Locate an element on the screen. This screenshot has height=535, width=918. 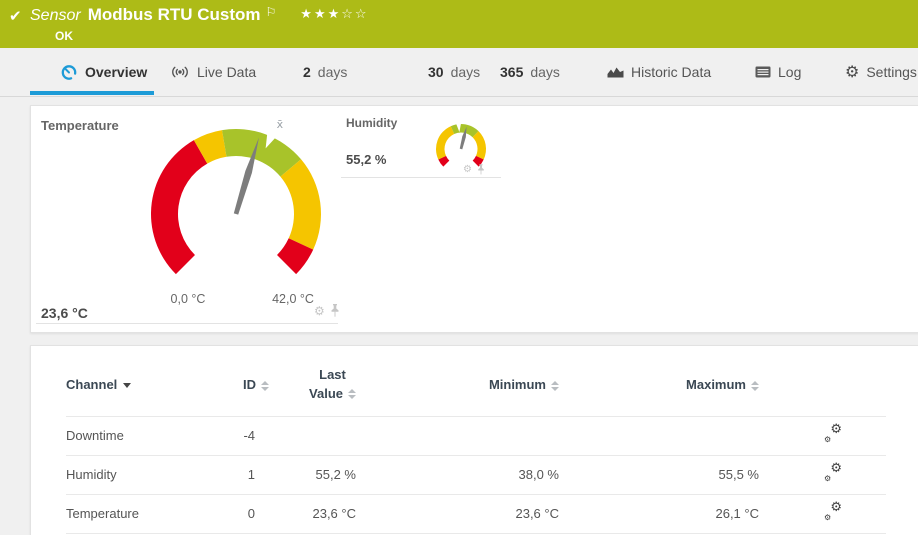
tab-365-days: 365 days is located at coordinates (530, 71).